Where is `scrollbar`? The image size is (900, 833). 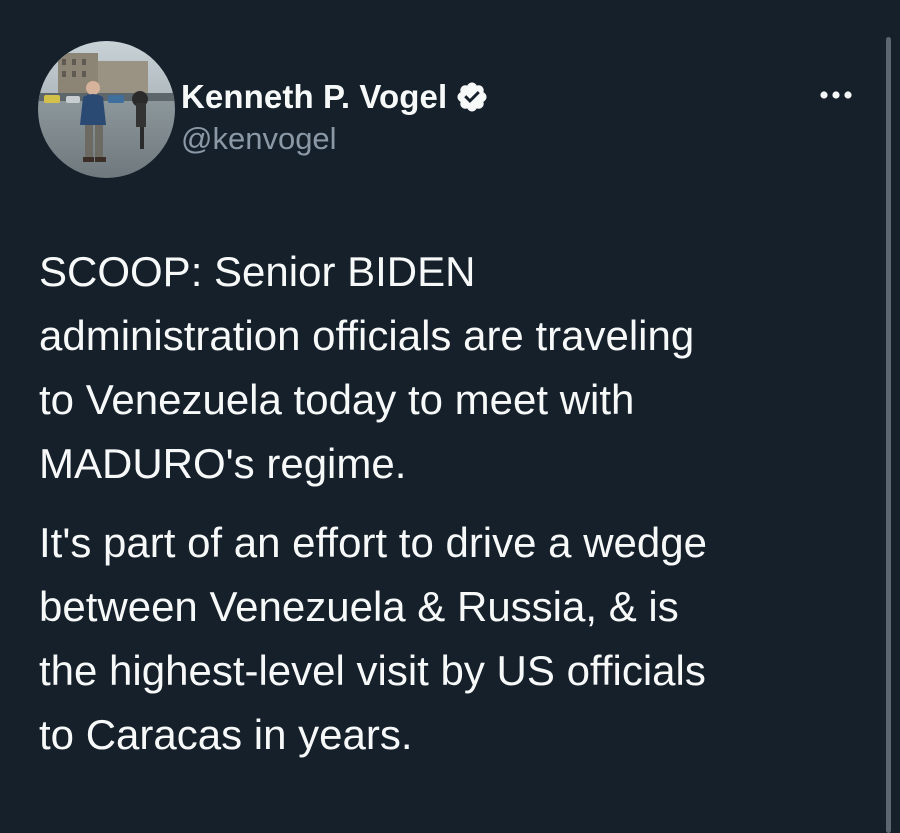 scrollbar is located at coordinates (888, 435).